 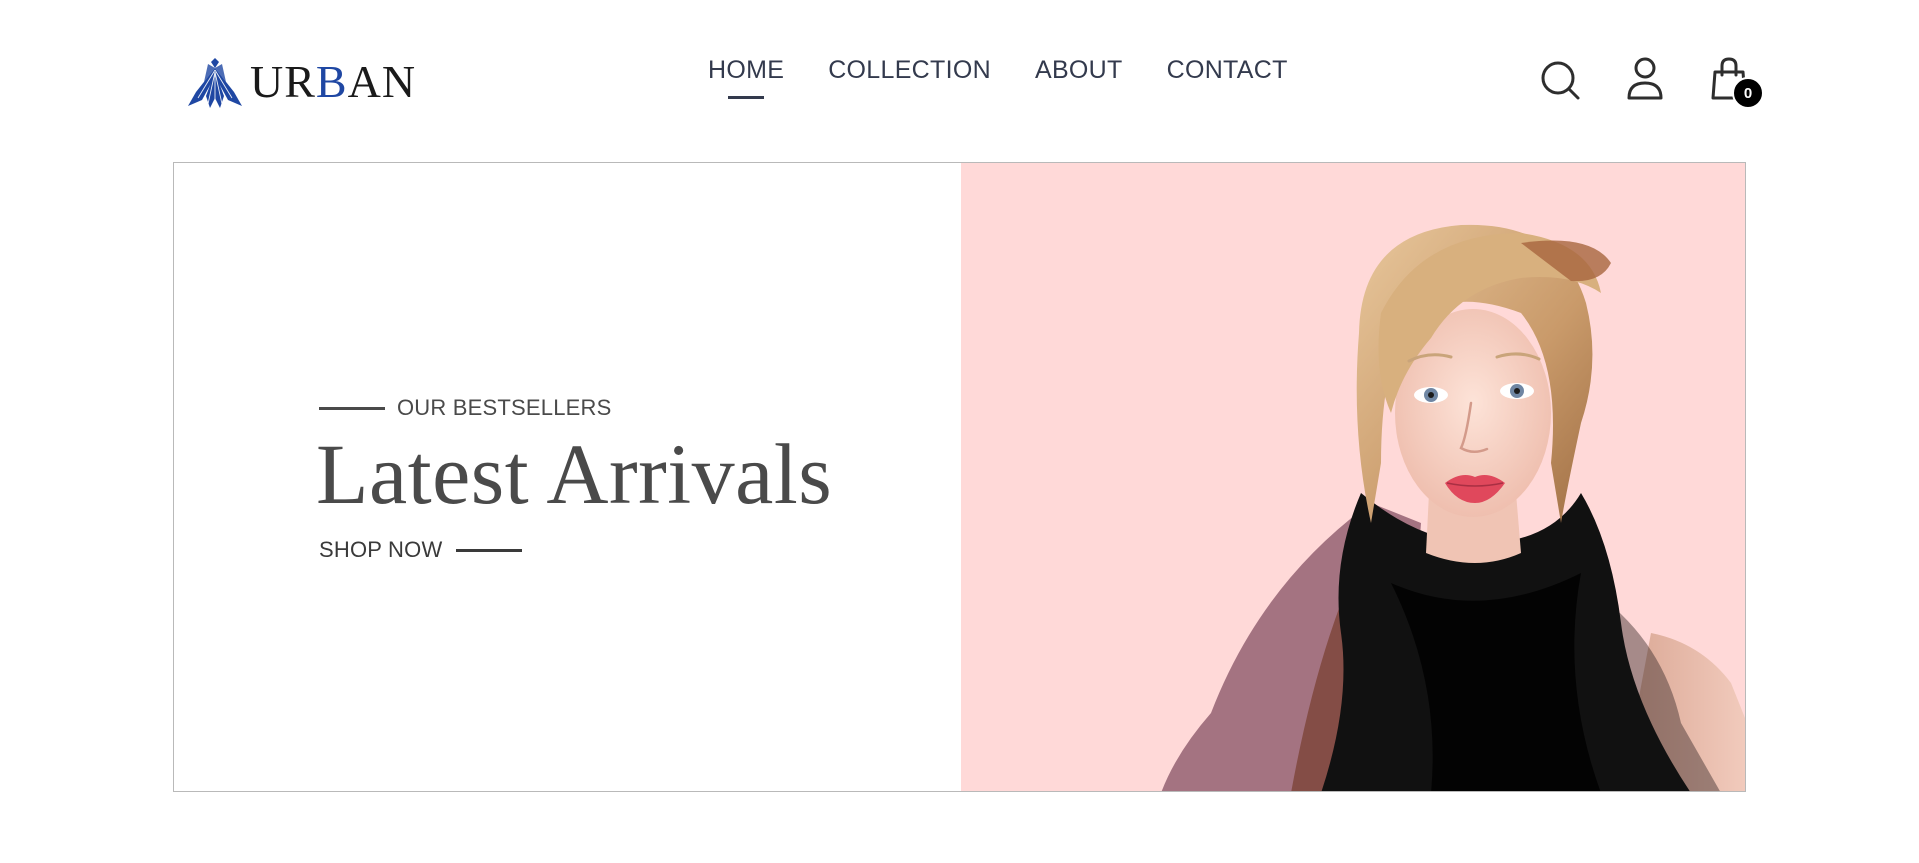 I want to click on search-button, so click(x=1561, y=79).